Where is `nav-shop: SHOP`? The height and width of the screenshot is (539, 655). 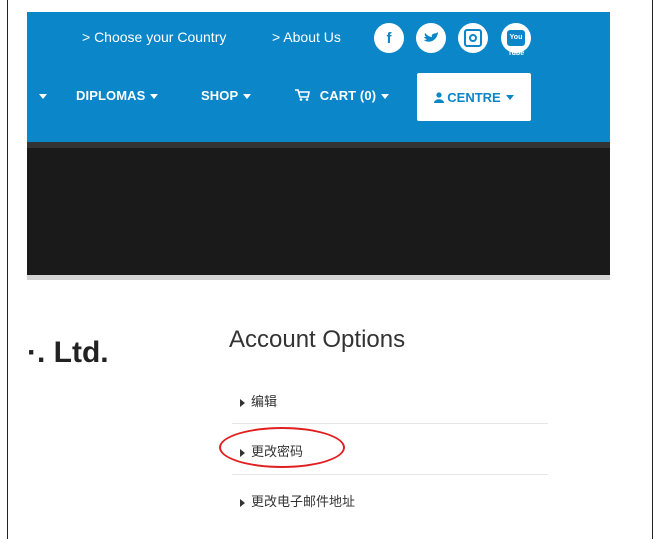 nav-shop: SHOP is located at coordinates (226, 95).